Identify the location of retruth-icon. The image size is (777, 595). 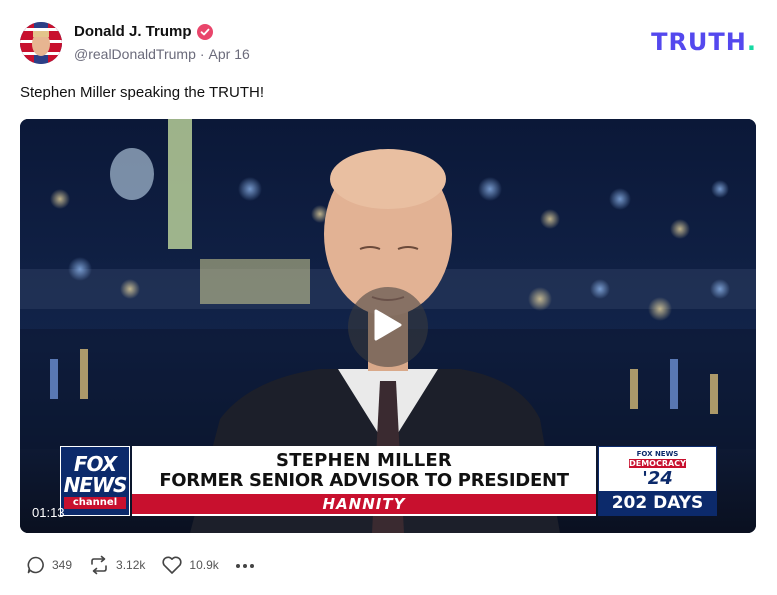
(99, 565).